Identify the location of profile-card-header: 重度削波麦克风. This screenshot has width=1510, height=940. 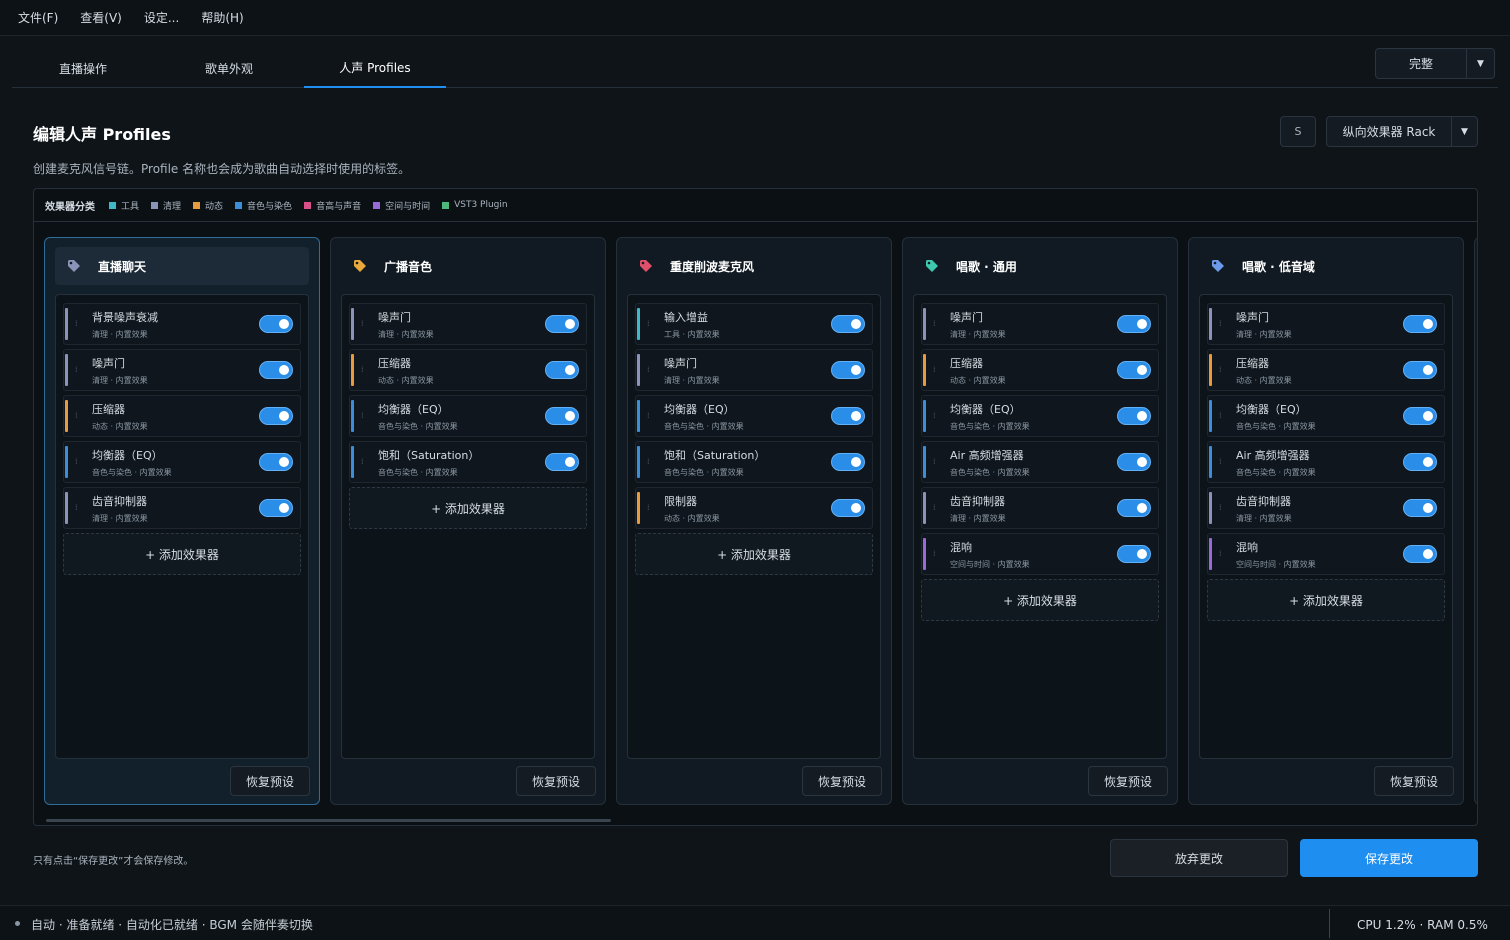
(754, 266).